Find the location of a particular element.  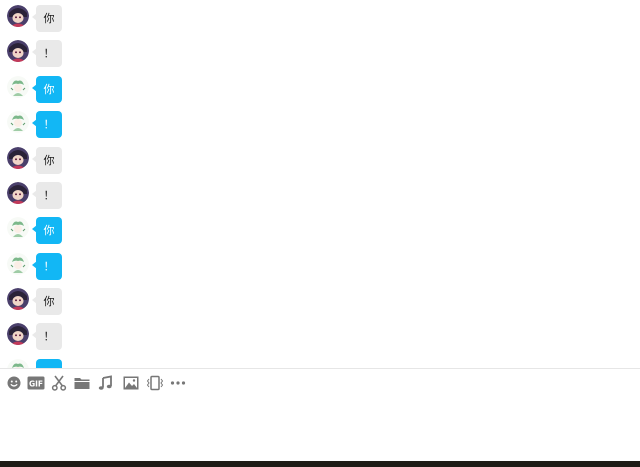

folder-icon is located at coordinates (82, 383).